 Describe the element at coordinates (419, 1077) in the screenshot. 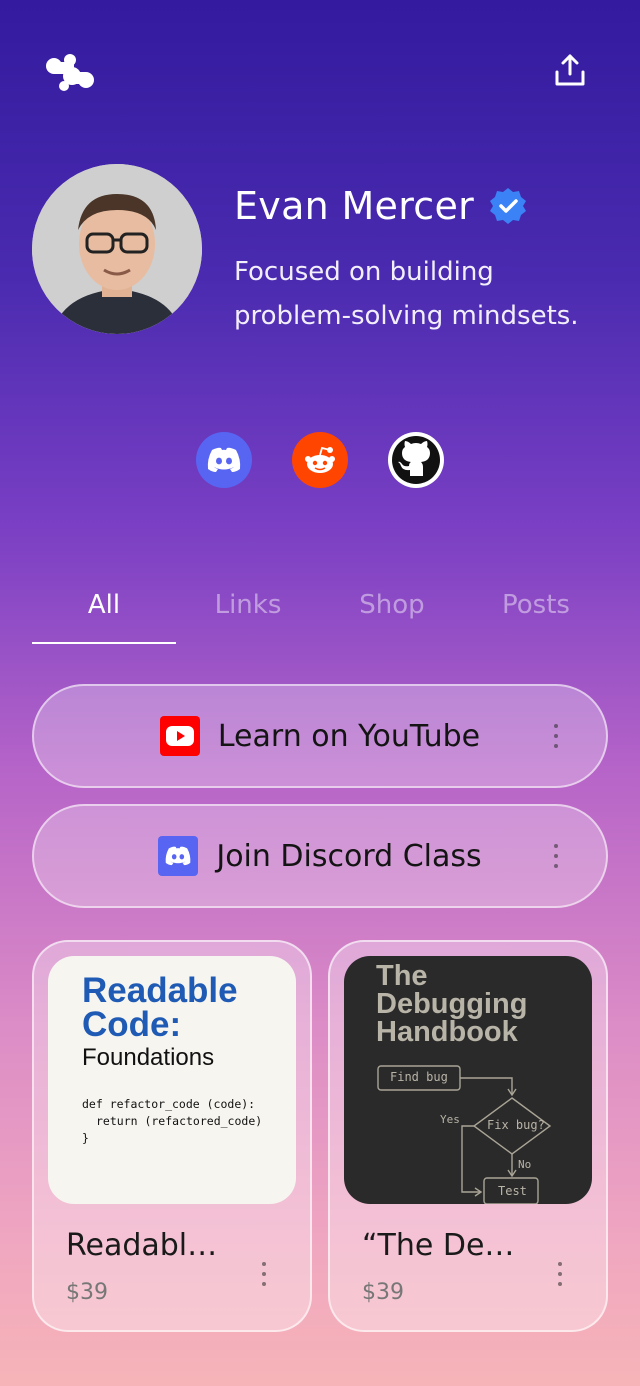

I see `flow-node-find: Find bug` at that location.